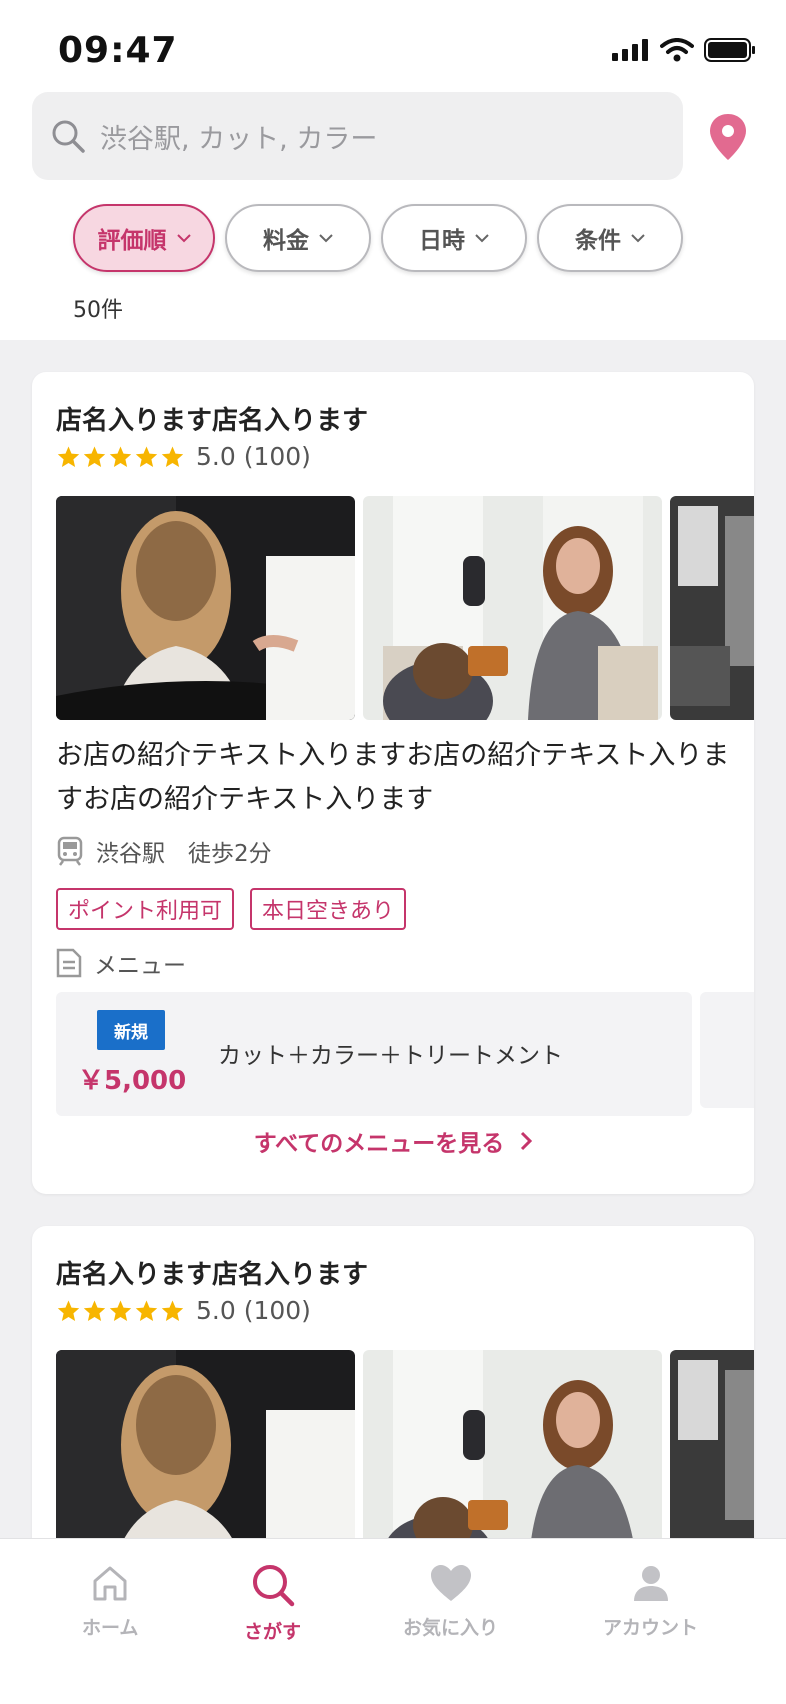 The width and height of the screenshot is (786, 1704). Describe the element at coordinates (651, 1628) in the screenshot. I see `tab-label: アカウント` at that location.